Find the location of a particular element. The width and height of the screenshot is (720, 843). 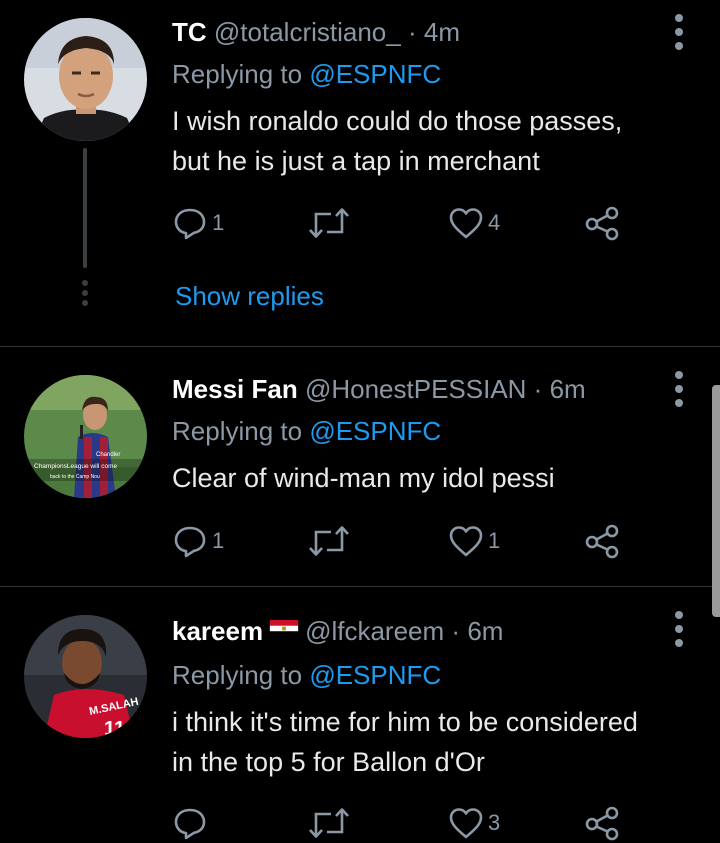

thread-line is located at coordinates (85, 208).